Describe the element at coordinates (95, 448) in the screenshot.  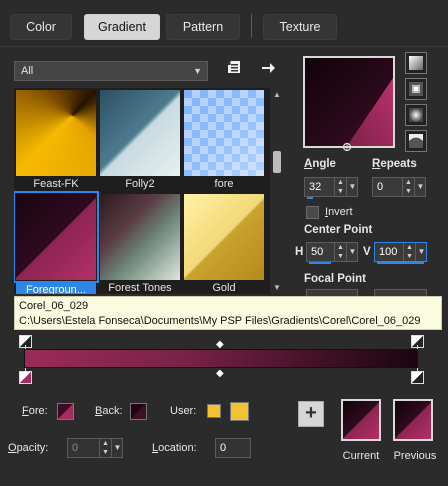
I see `opacity-input: 0 ▲ ▼ ▼` at that location.